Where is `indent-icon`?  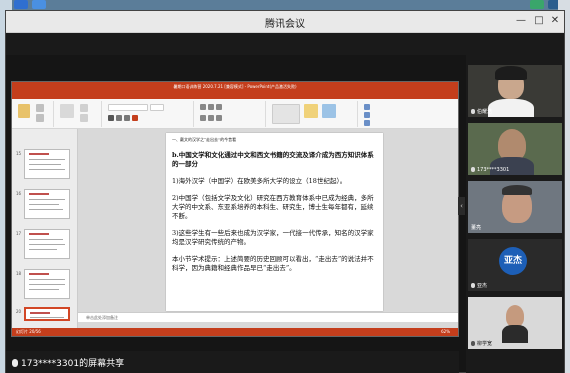 indent-icon is located at coordinates (219, 107).